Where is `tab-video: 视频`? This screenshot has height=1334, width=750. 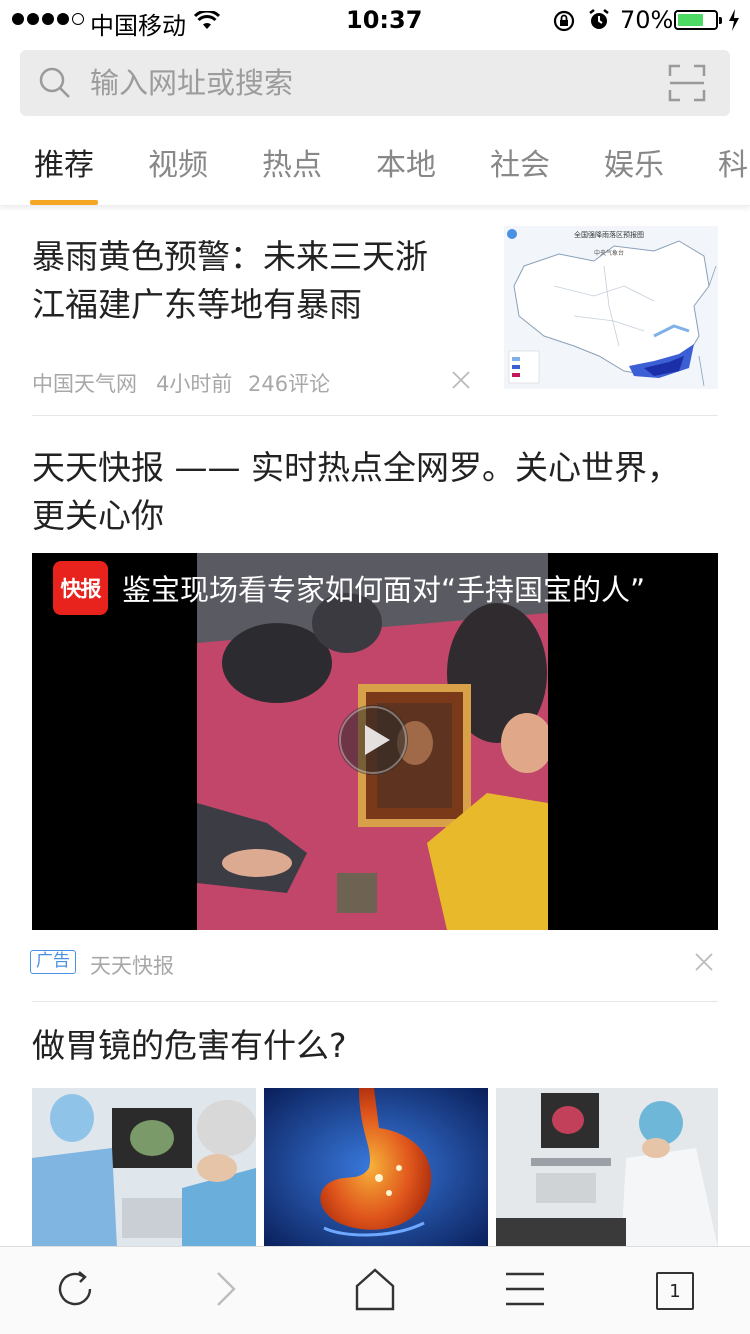 tab-video: 视频 is located at coordinates (178, 162).